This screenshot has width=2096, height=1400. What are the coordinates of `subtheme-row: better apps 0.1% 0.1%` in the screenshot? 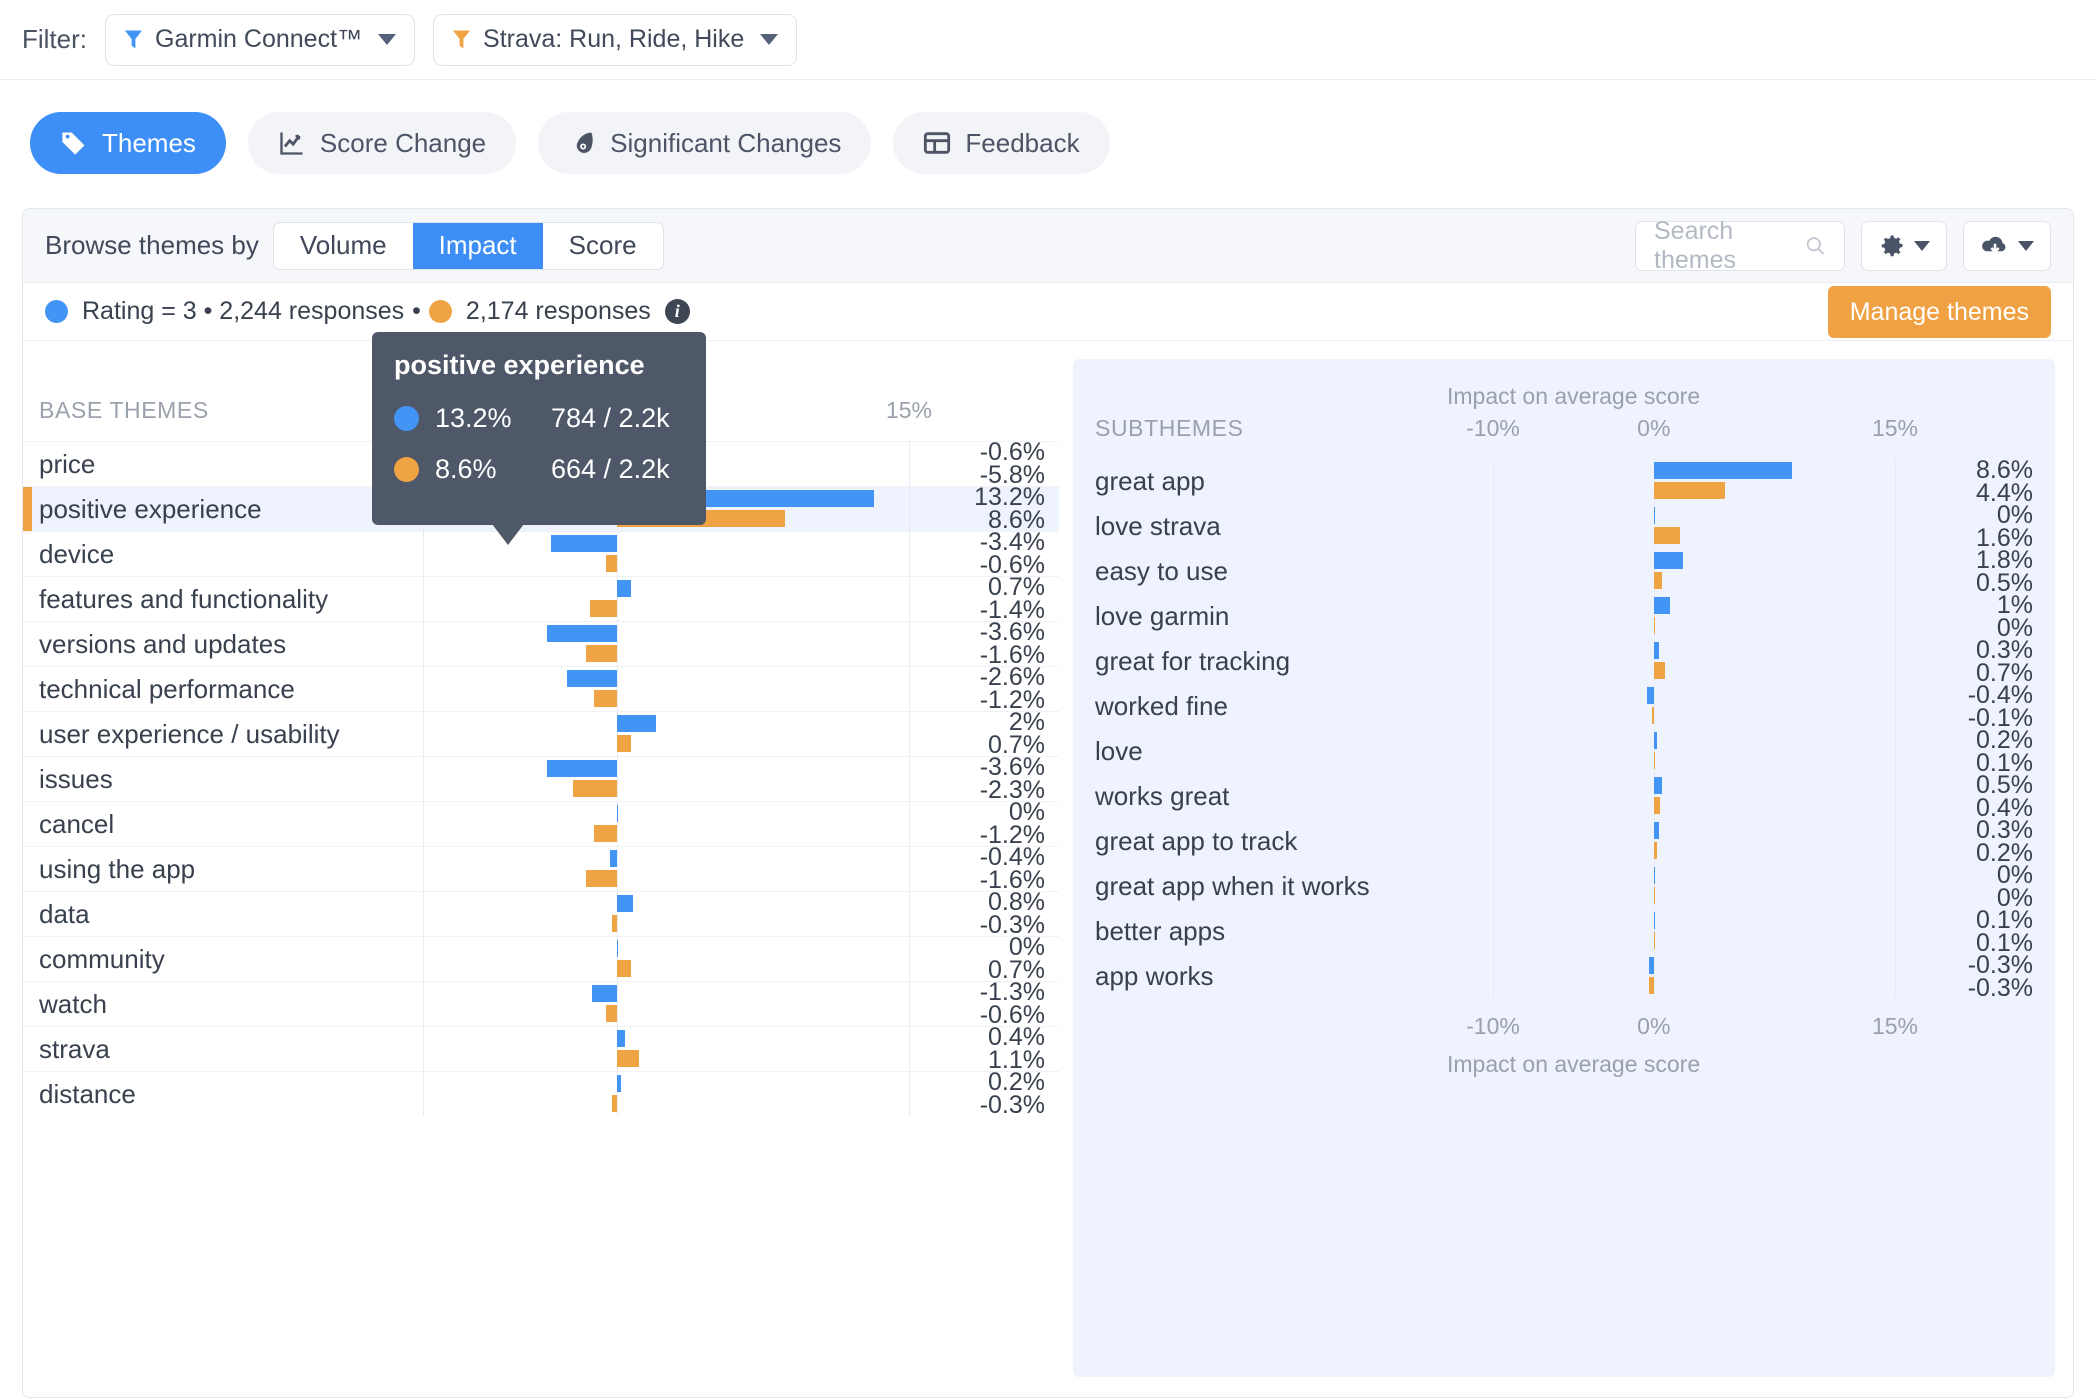 It's located at (1564, 931).